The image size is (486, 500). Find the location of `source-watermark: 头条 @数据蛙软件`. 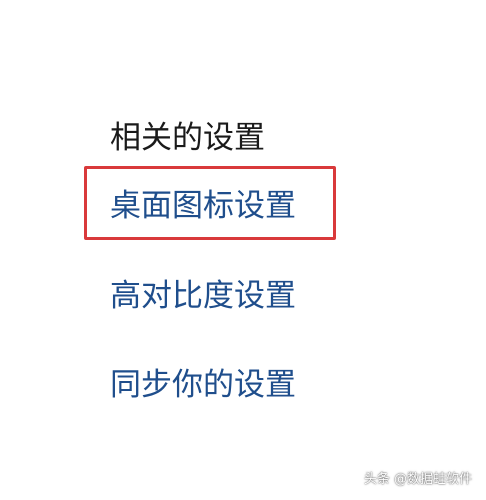

source-watermark: 头条 @数据蛙软件 is located at coordinates (417, 479).